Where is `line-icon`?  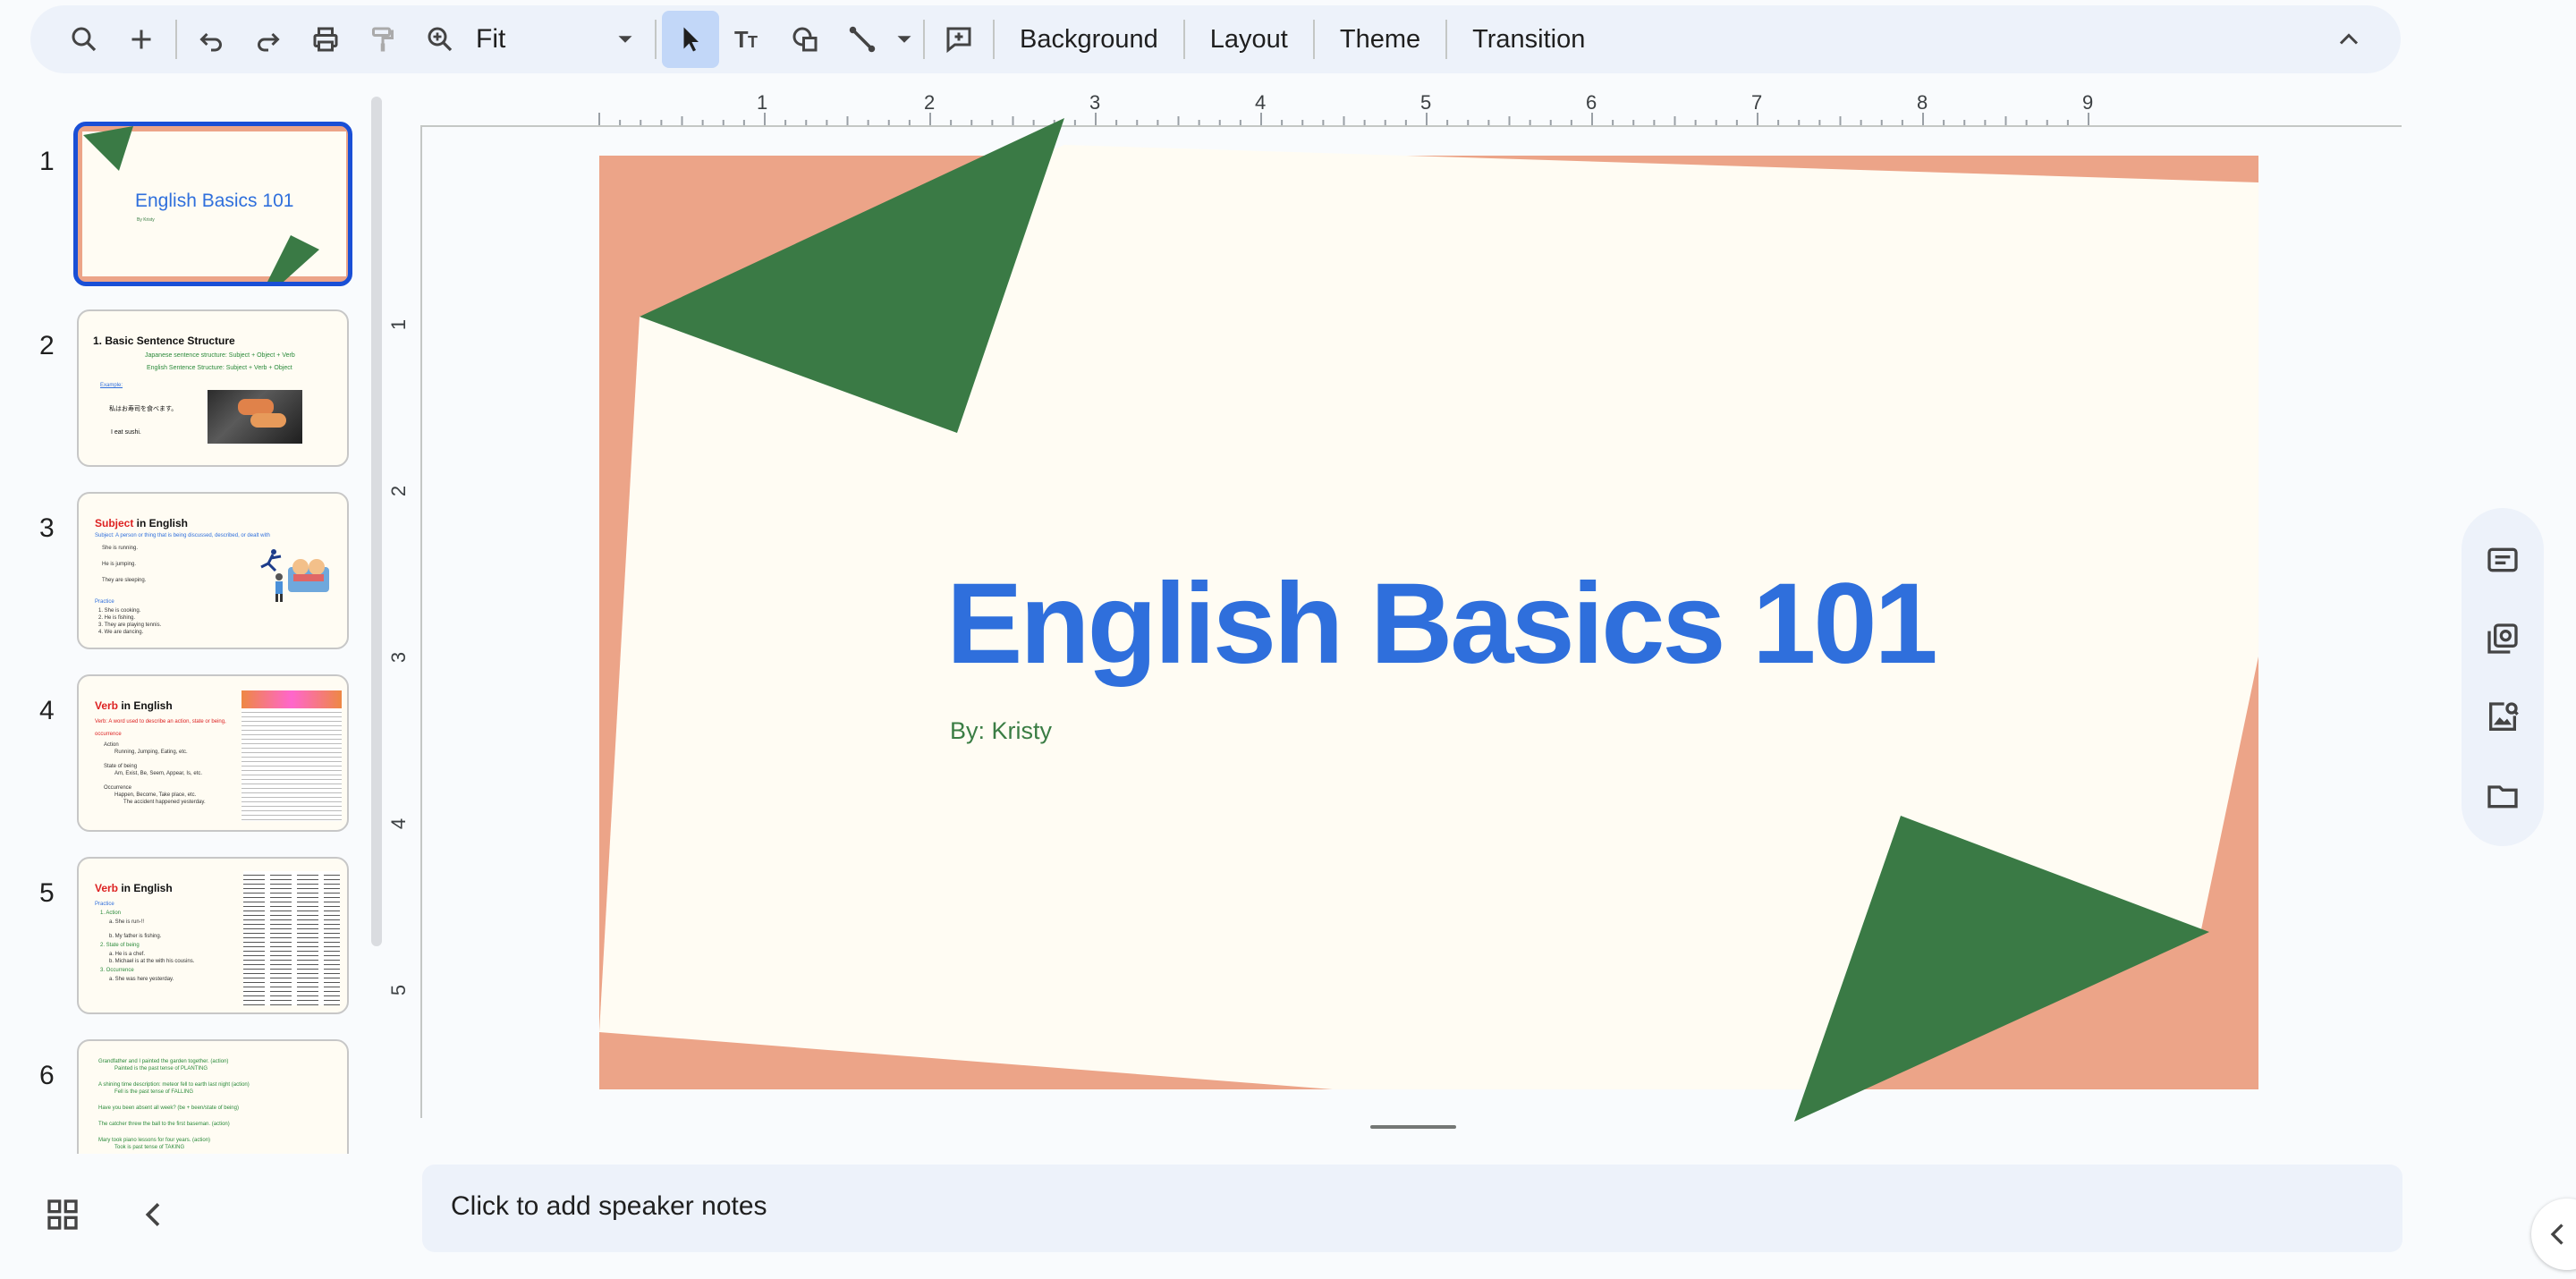 line-icon is located at coordinates (862, 40).